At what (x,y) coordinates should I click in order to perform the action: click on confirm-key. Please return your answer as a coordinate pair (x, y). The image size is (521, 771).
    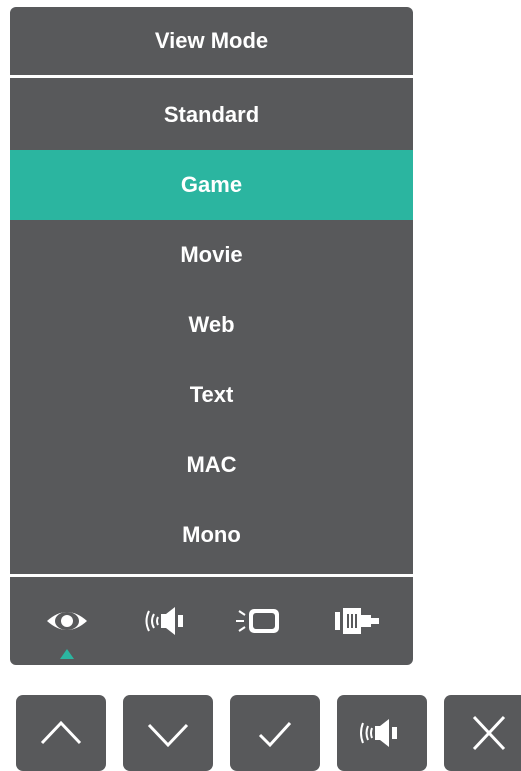
    Looking at the image, I should click on (275, 733).